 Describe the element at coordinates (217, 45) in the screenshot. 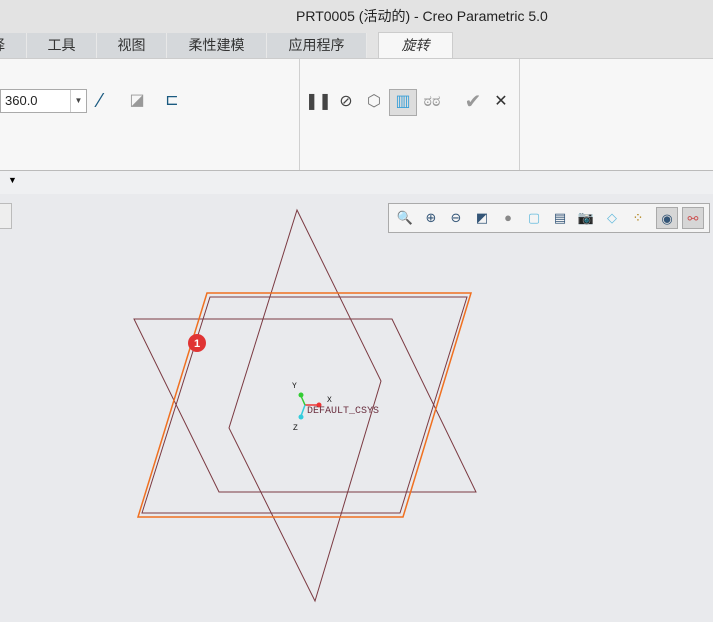

I see `tab-flexible-modeling: 柔性建模` at that location.